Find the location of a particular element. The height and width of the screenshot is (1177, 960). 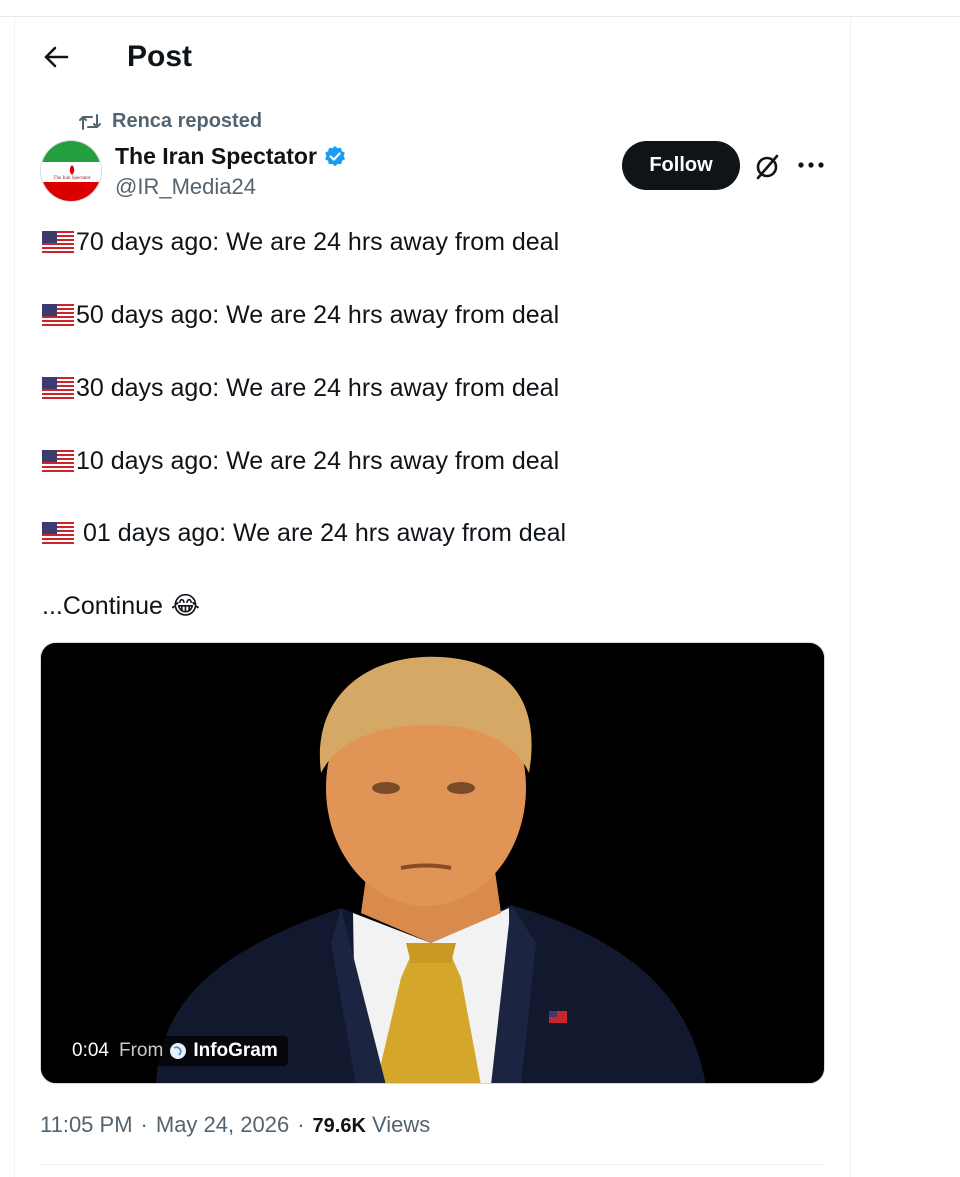

author-name-text: The Iran Spectator is located at coordinates (216, 156).